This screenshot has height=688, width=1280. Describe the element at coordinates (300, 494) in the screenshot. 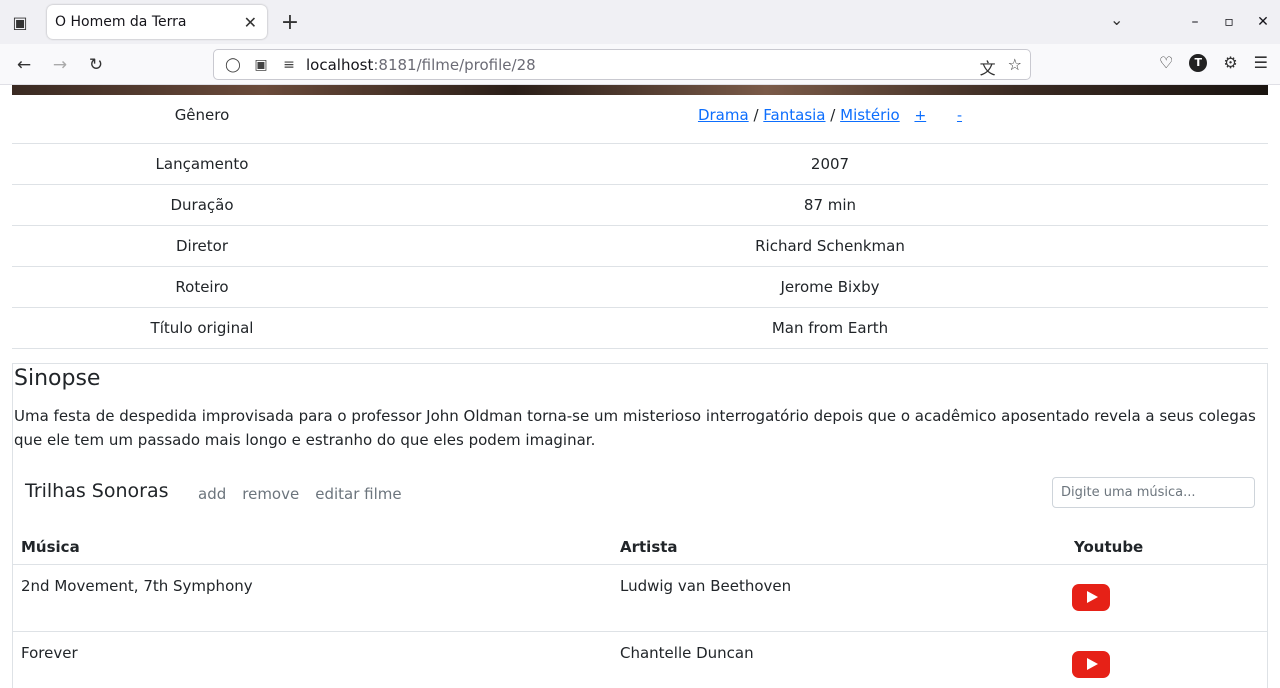

I see `soundtracks-actions: add remove editar filme` at that location.